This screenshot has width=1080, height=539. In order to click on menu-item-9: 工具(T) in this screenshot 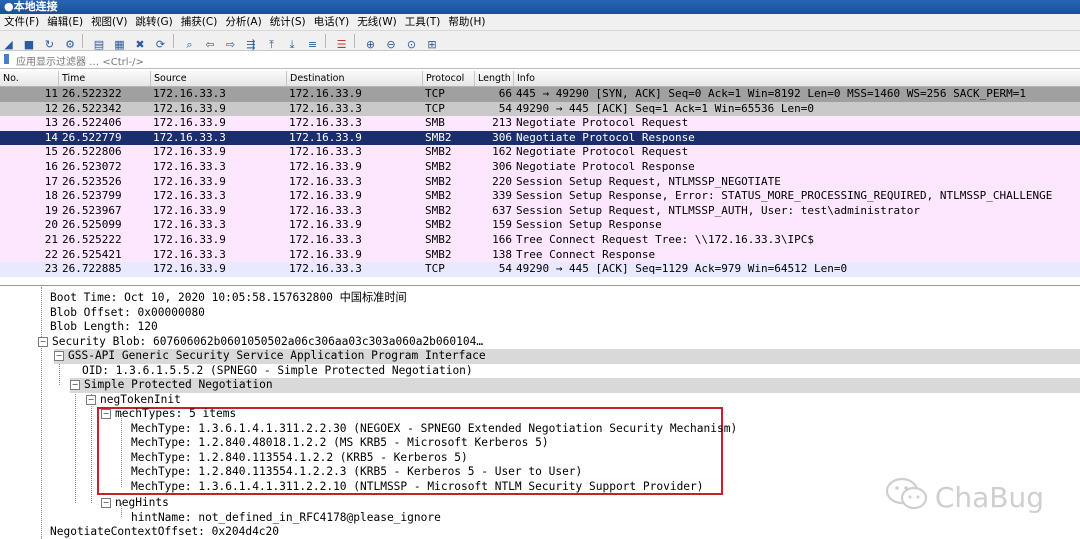, I will do `click(423, 22)`.